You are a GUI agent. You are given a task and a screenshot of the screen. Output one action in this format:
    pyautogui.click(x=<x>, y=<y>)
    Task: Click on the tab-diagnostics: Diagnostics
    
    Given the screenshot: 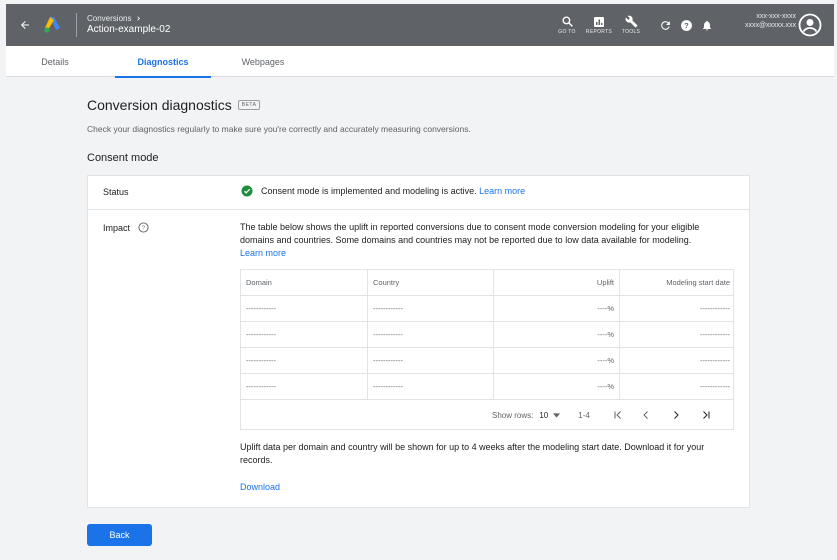 What is the action you would take?
    pyautogui.click(x=163, y=62)
    